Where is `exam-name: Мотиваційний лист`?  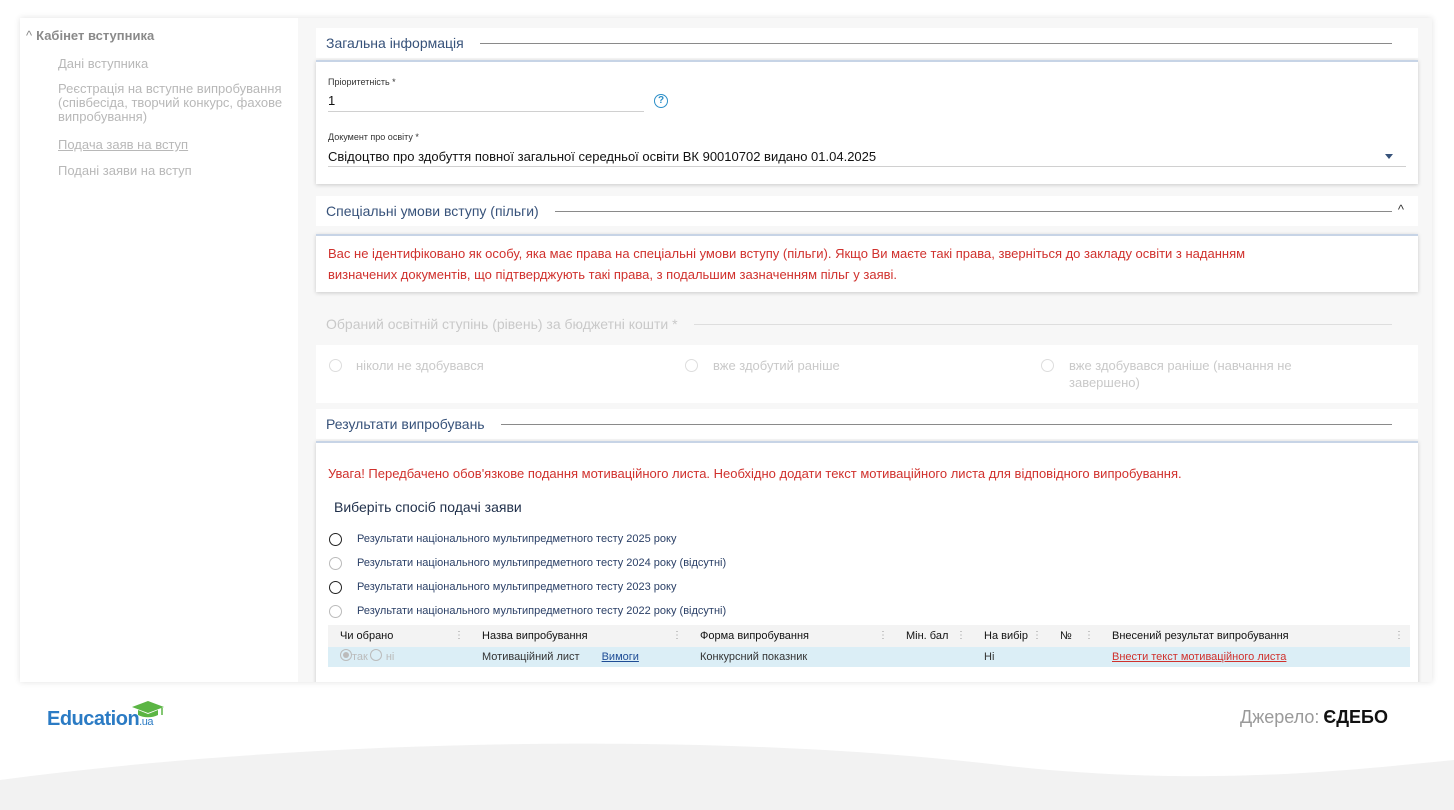
exam-name: Мотиваційний лист is located at coordinates (531, 657).